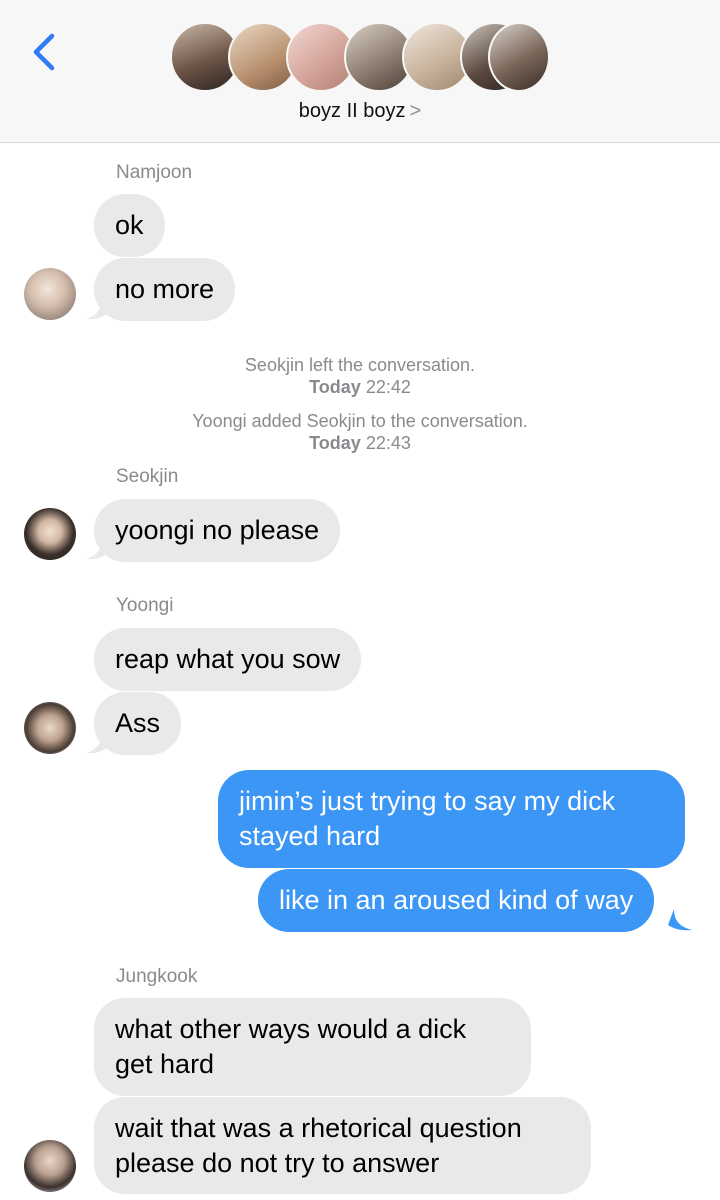 The width and height of the screenshot is (720, 1200). What do you see at coordinates (157, 976) in the screenshot?
I see `sender-name: Jungkook` at bounding box center [157, 976].